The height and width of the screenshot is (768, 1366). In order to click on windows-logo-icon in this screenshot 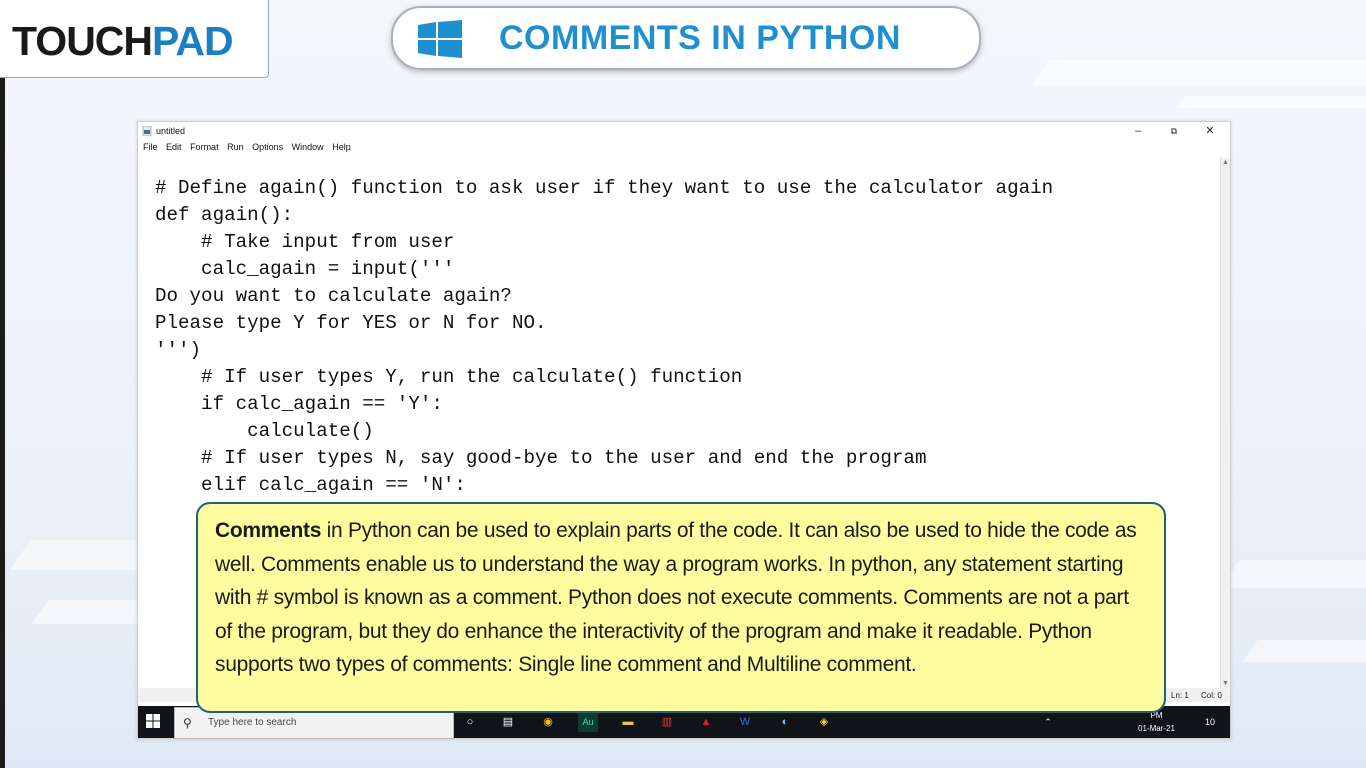, I will do `click(440, 39)`.